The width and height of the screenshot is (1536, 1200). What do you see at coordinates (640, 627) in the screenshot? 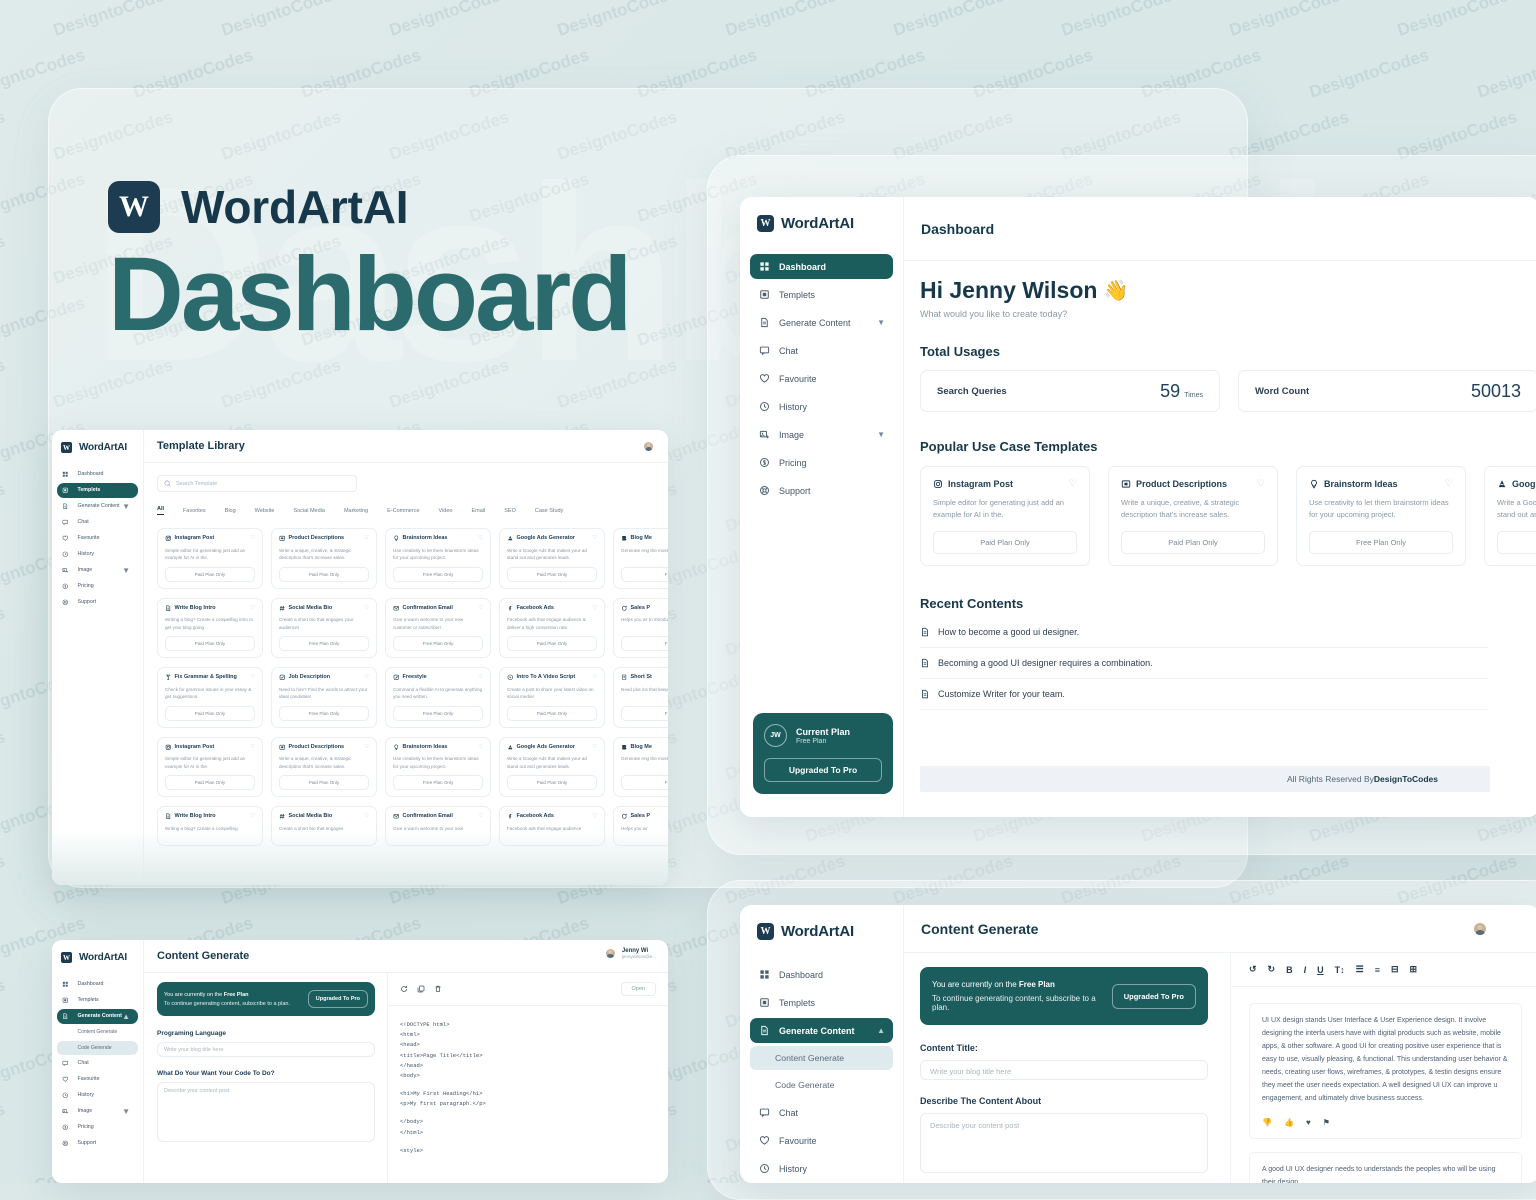
I see `template-card: Sales P♡ Helps you wr to introduce F` at bounding box center [640, 627].